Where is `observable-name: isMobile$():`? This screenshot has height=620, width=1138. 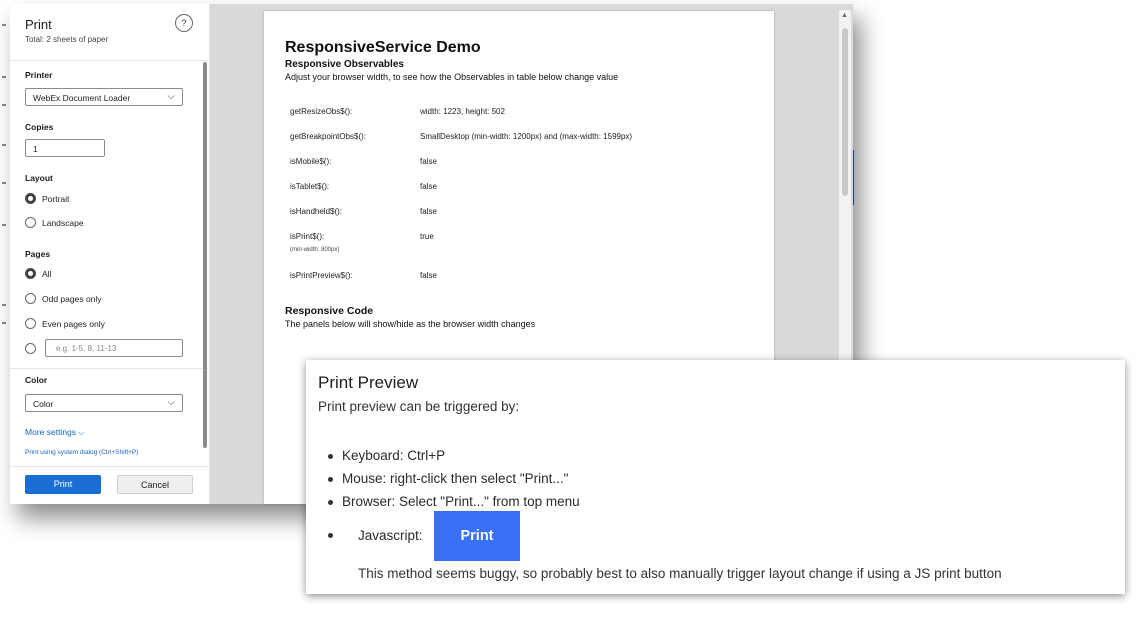
observable-name: isMobile$(): is located at coordinates (311, 161).